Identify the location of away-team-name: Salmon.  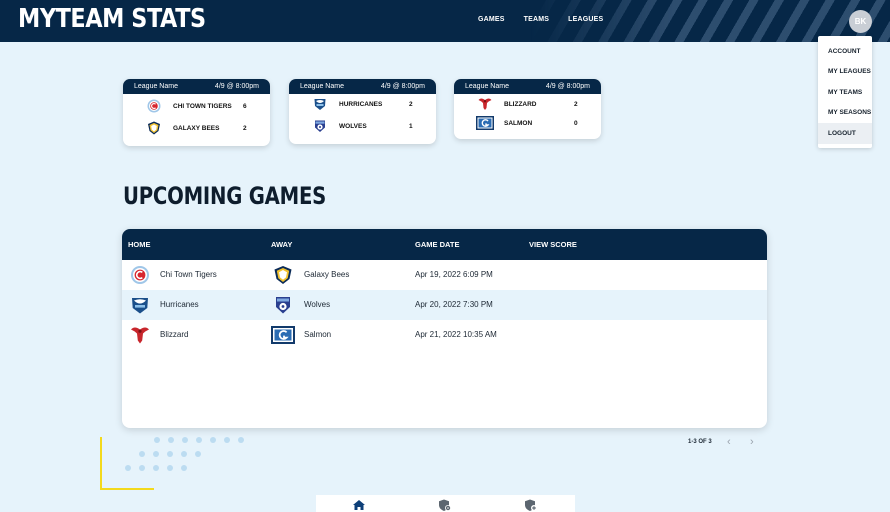
(318, 334).